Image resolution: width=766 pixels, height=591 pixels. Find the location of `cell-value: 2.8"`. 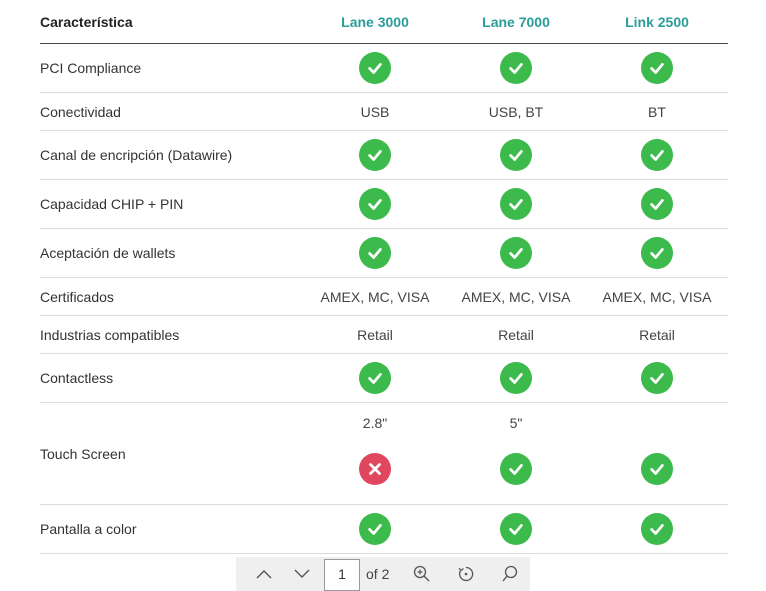

cell-value: 2.8" is located at coordinates (375, 423).